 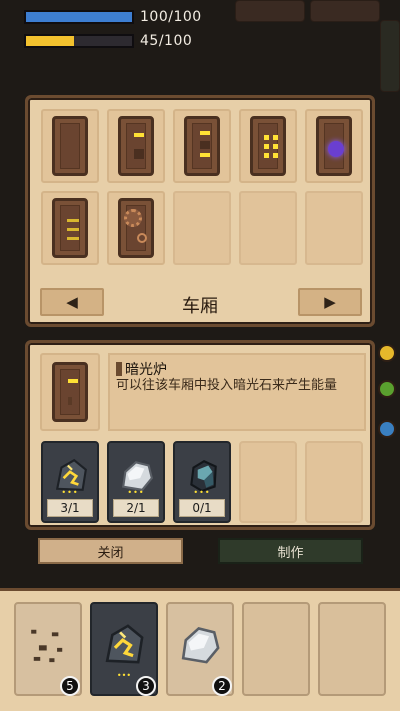 What do you see at coordinates (50, 41) in the screenshot?
I see `energy-bar-fill` at bounding box center [50, 41].